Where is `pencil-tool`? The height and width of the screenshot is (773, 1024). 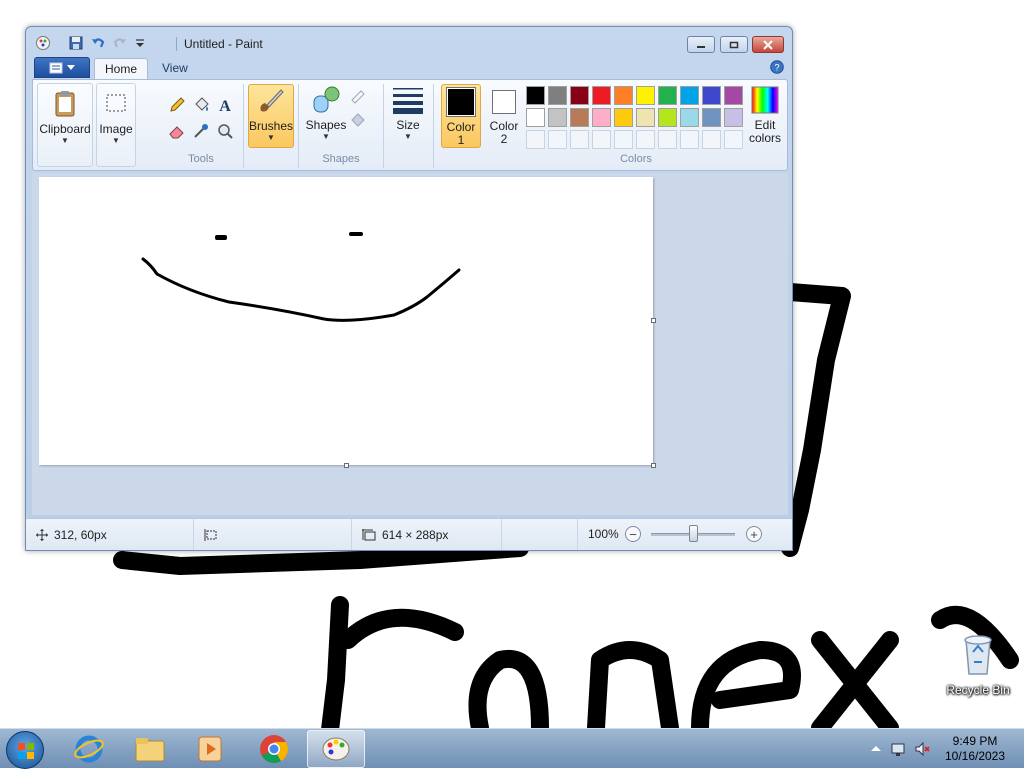 pencil-tool is located at coordinates (177, 105).